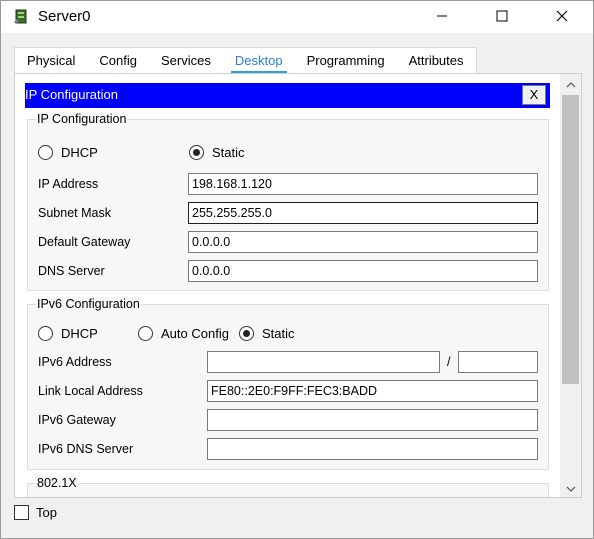 The height and width of the screenshot is (539, 594). I want to click on dot1x-group: 802.1X, so click(288, 486).